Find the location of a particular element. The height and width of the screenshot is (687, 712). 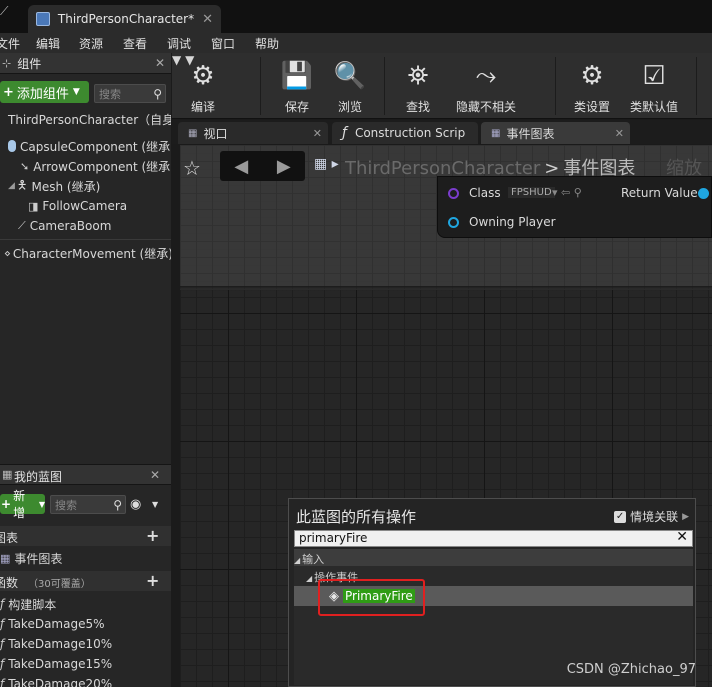

expand-triangle-icon: ◢ is located at coordinates (11, 186).